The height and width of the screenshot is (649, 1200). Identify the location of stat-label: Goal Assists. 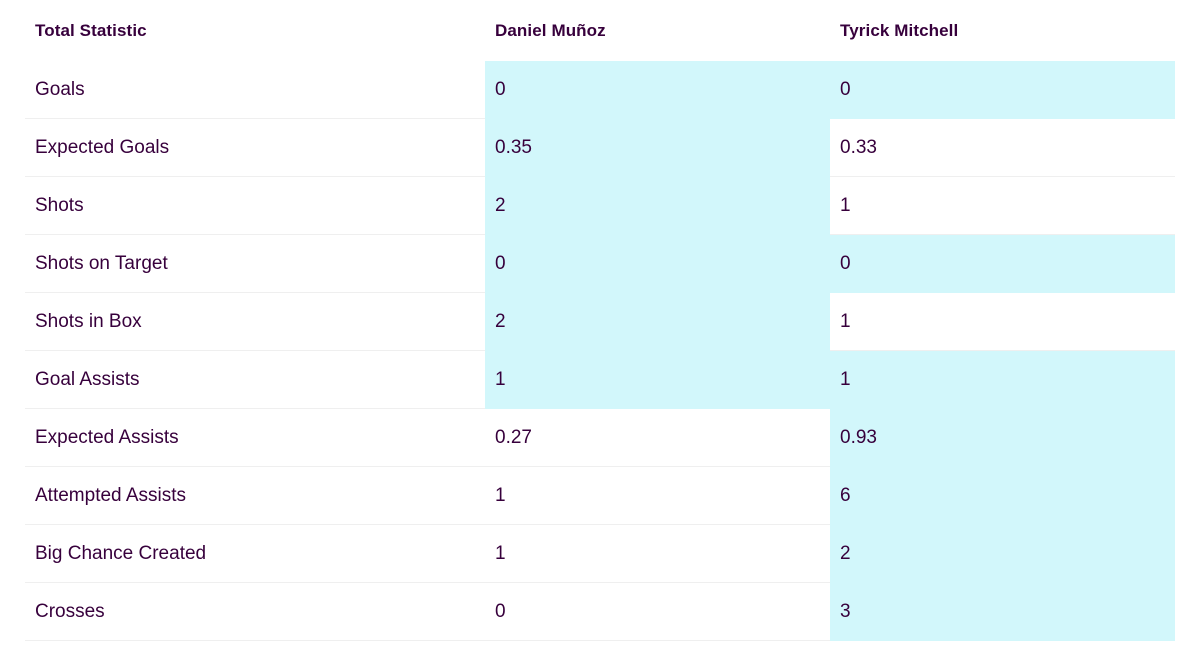
(255, 379).